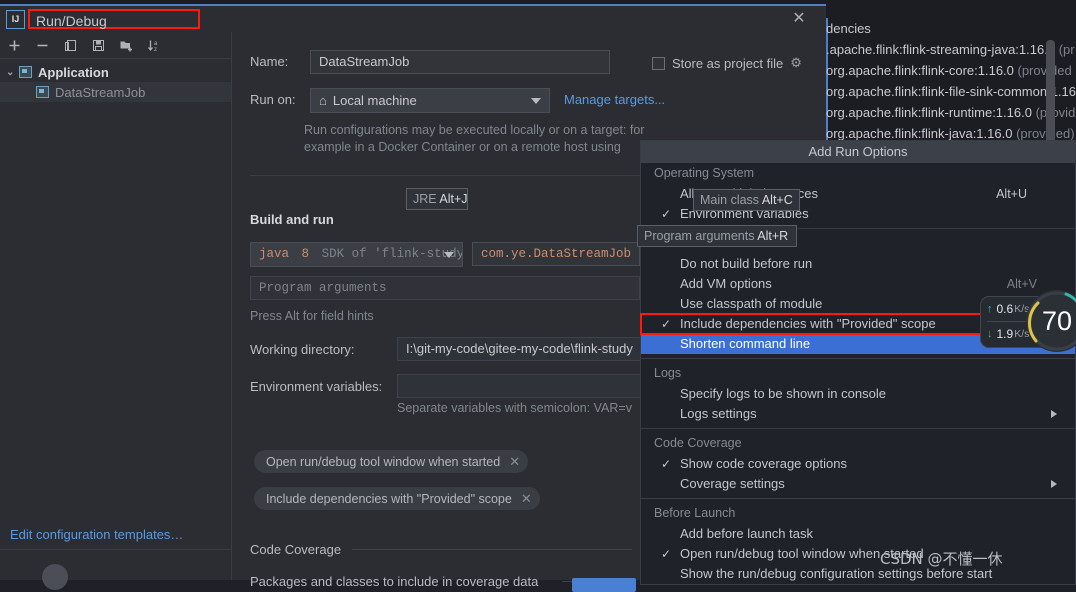 Image resolution: width=1076 pixels, height=592 pixels. Describe the element at coordinates (951, 28) in the screenshot. I see `dependency-row: dencies` at that location.